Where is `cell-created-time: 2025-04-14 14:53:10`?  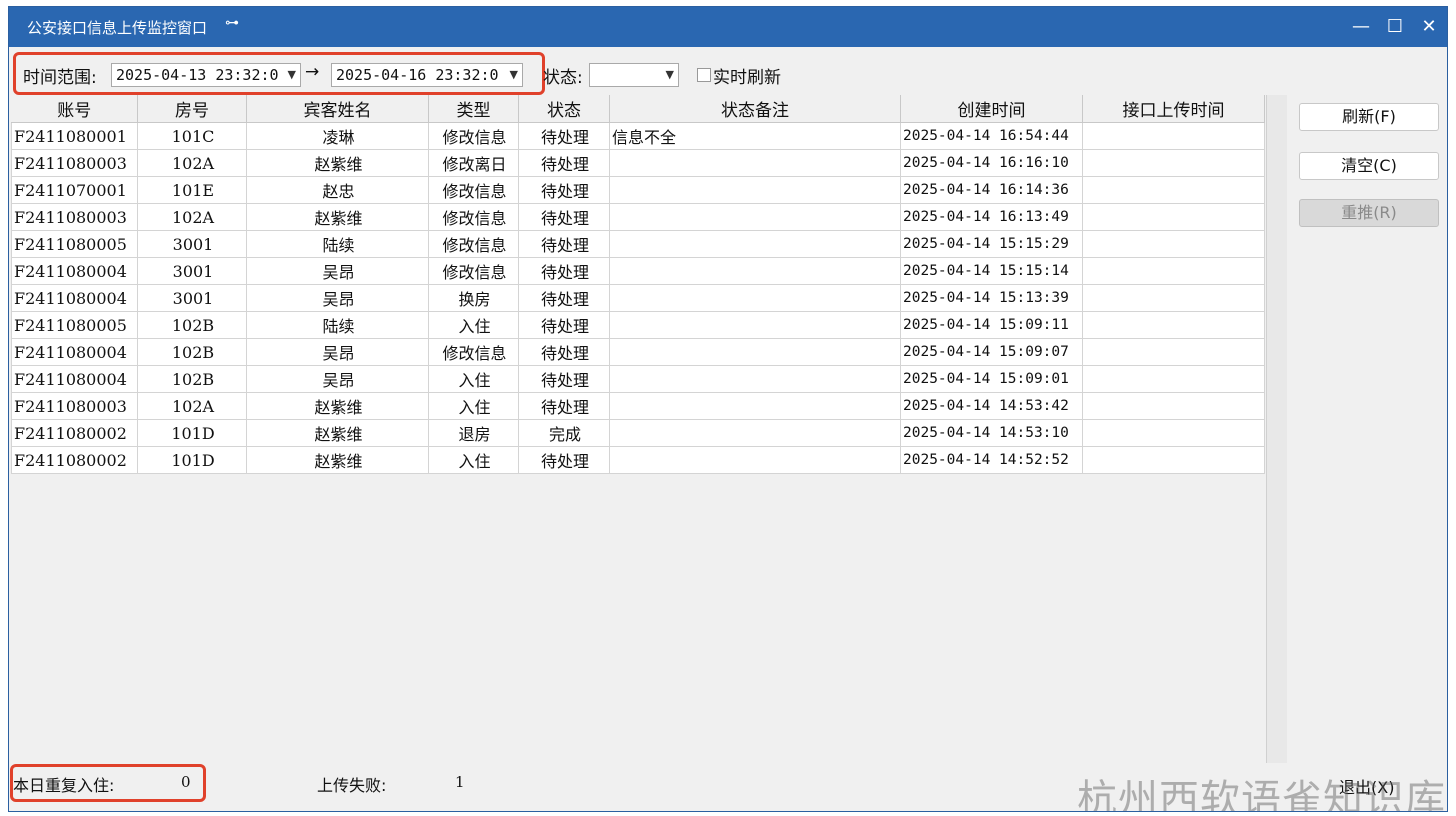
cell-created-time: 2025-04-14 14:53:10 is located at coordinates (991, 433).